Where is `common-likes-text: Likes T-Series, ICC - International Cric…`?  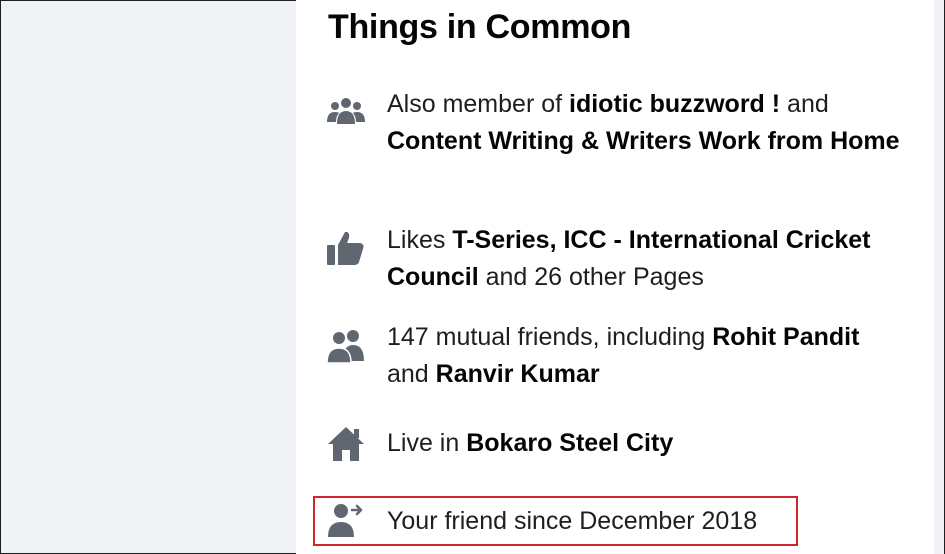
common-likes-text: Likes T-Series, ICC - International Cric… is located at coordinates (652, 259).